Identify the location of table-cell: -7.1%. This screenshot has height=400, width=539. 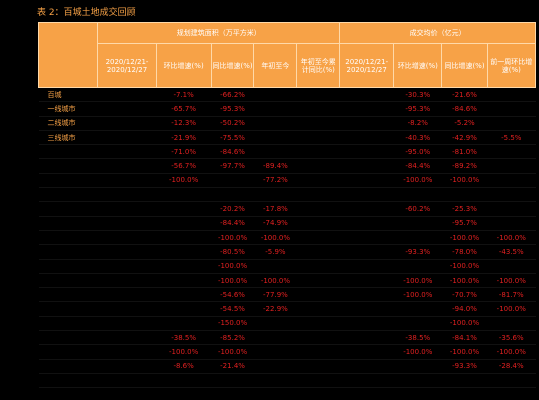
(184, 95).